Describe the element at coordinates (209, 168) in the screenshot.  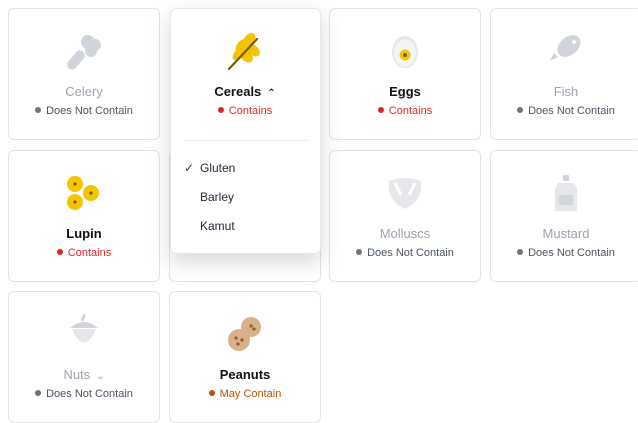
I see `option-gluten: ✓ Gluten` at that location.